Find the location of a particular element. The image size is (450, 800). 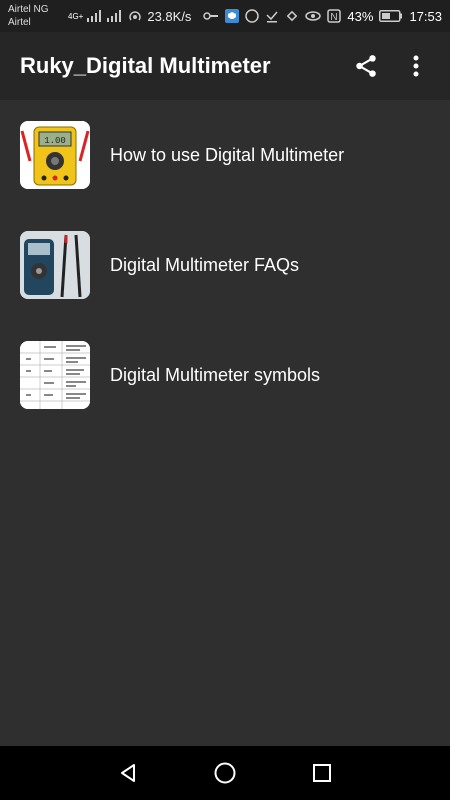

list-item-label: Digital Multimeter symbols is located at coordinates (215, 374).